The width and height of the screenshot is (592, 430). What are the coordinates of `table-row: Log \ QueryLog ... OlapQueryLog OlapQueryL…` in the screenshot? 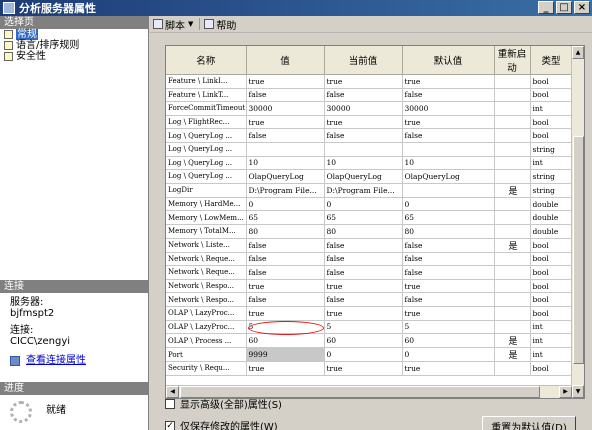 It's located at (369, 176).